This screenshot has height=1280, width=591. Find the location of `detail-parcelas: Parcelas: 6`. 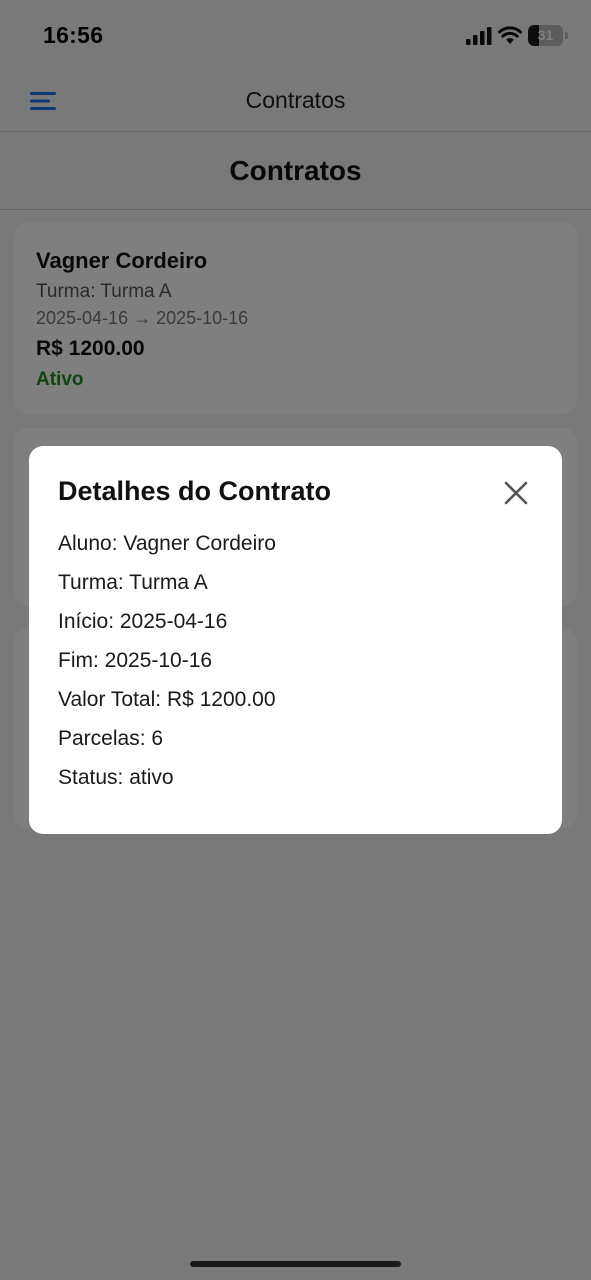

detail-parcelas: Parcelas: 6 is located at coordinates (111, 738).